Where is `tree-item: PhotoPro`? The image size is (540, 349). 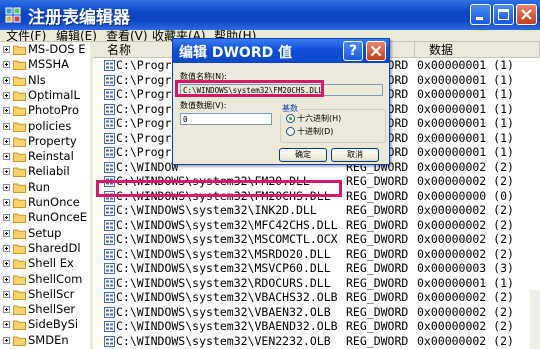
tree-item: PhotoPro is located at coordinates (45, 111).